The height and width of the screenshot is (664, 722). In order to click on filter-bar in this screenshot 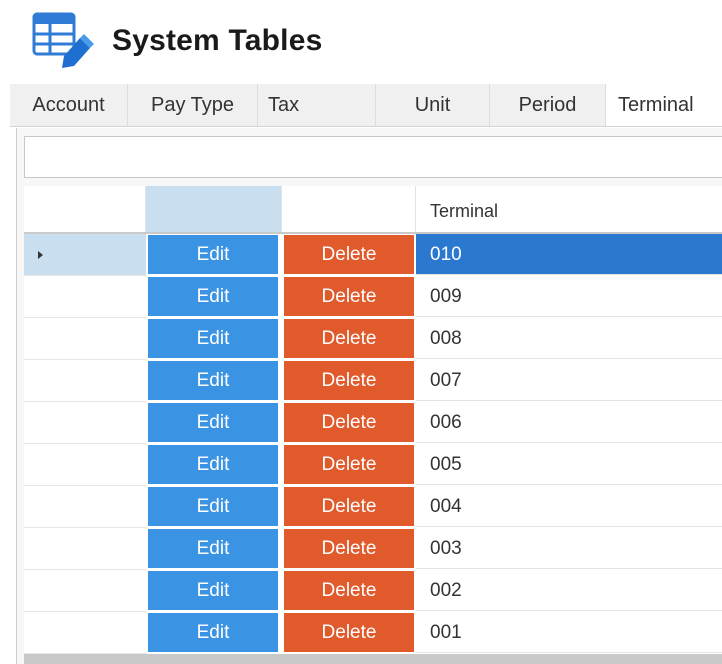, I will do `click(373, 157)`.